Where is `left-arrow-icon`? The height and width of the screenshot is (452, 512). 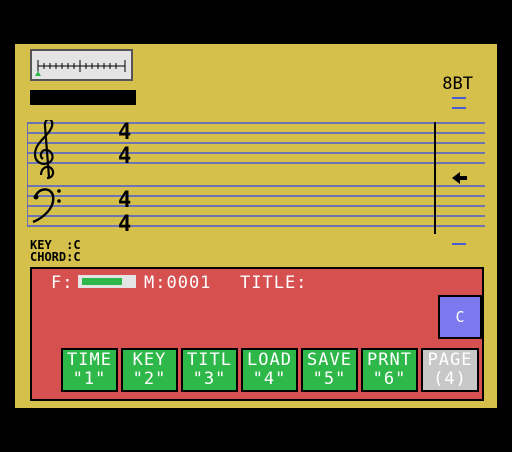
left-arrow-icon is located at coordinates (459, 178).